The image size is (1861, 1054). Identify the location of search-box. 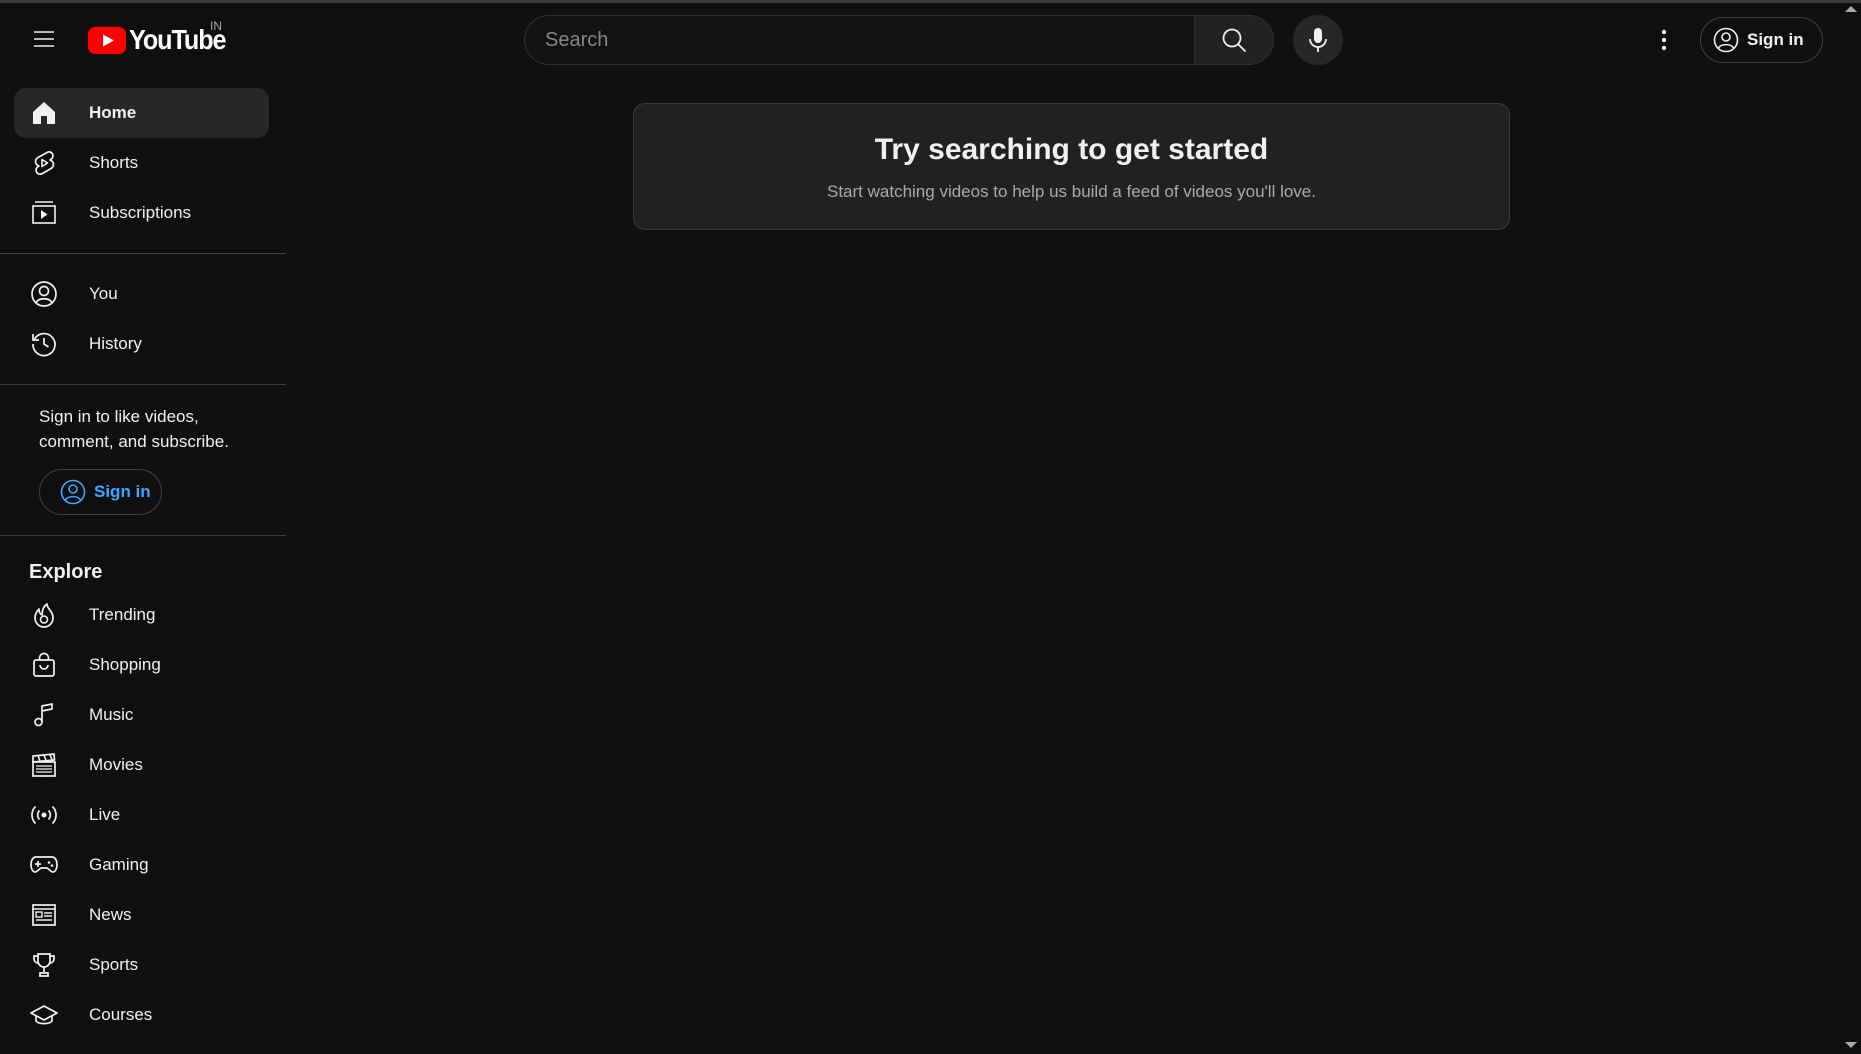
(899, 40).